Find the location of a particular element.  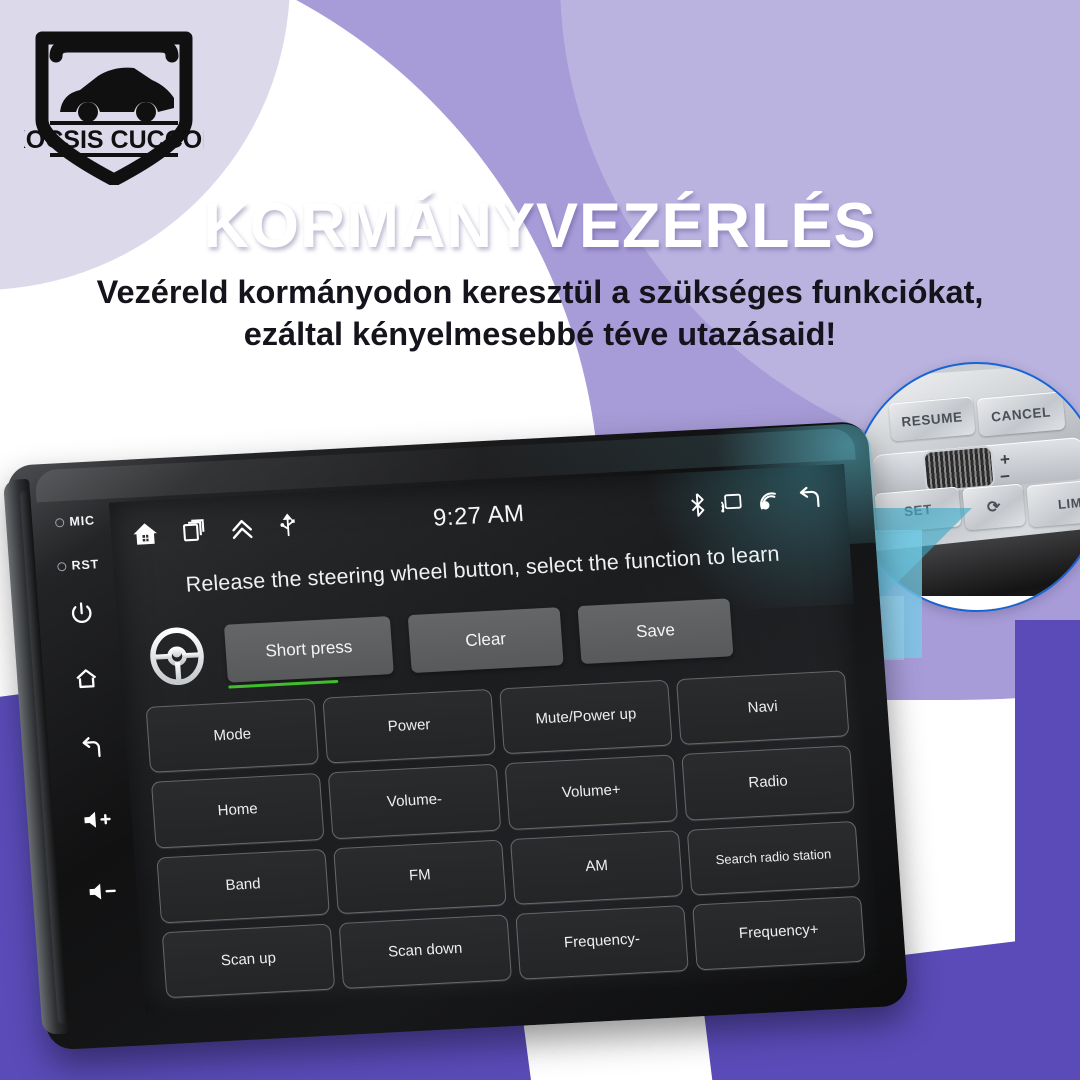

mic-indicator: MIC is located at coordinates (75, 521).